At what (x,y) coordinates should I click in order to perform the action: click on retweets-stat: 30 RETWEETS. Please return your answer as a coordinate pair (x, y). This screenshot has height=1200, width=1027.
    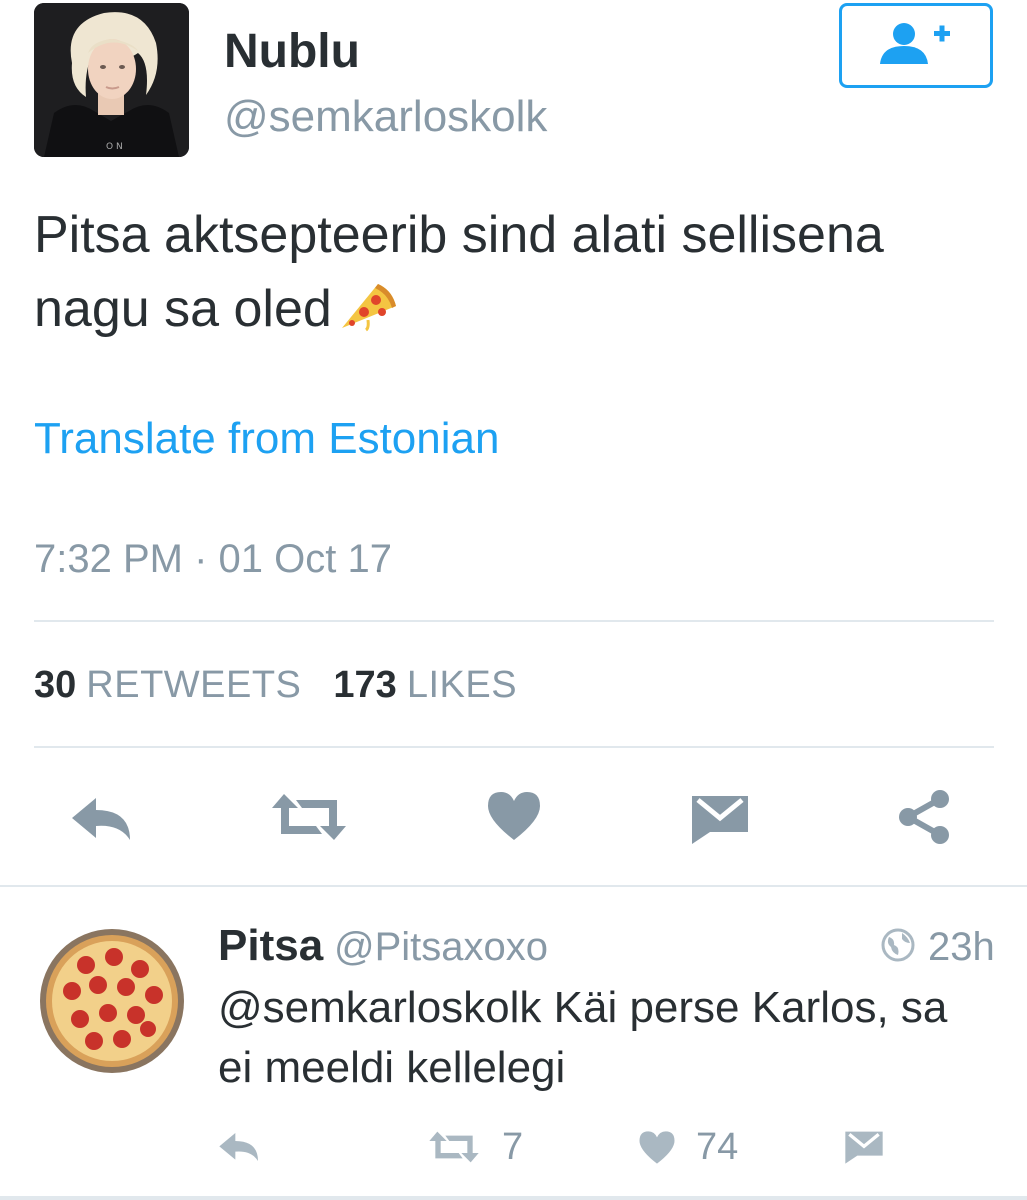
    Looking at the image, I should click on (167, 685).